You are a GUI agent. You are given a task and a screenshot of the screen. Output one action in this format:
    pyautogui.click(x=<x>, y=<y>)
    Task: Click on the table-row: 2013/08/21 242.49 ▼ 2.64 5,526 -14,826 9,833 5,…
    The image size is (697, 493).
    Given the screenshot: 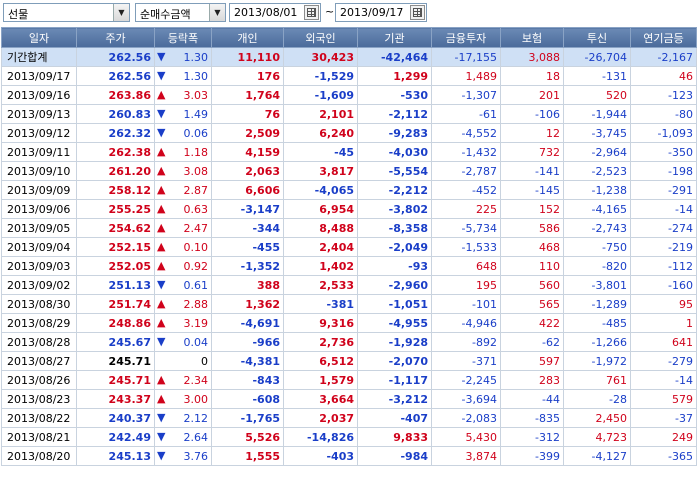 What is the action you would take?
    pyautogui.click(x=349, y=437)
    